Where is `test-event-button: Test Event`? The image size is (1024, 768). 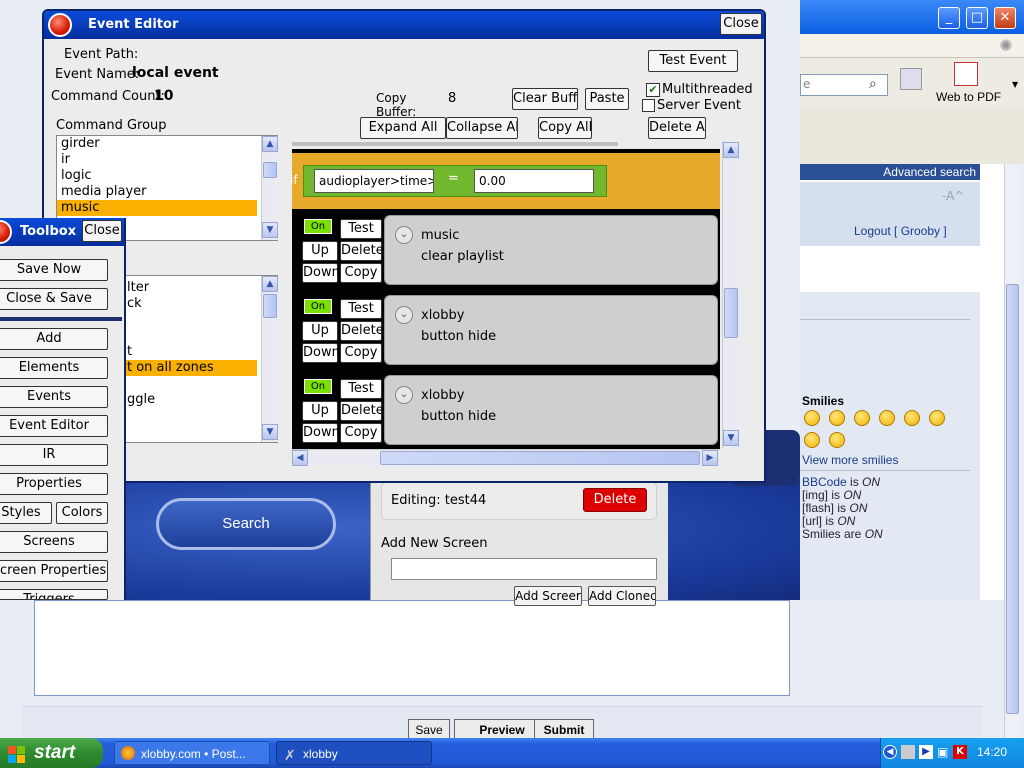 test-event-button: Test Event is located at coordinates (693, 61).